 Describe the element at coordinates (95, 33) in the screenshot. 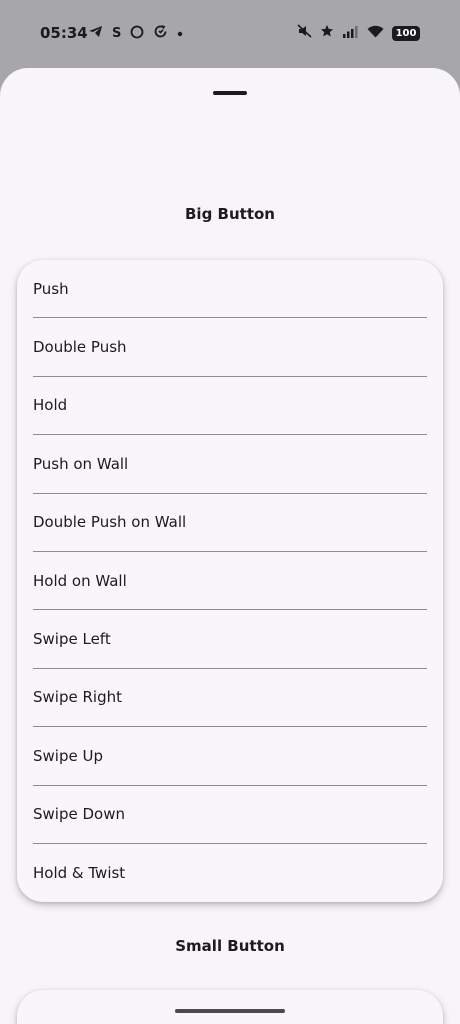

I see `telegram-icon` at that location.